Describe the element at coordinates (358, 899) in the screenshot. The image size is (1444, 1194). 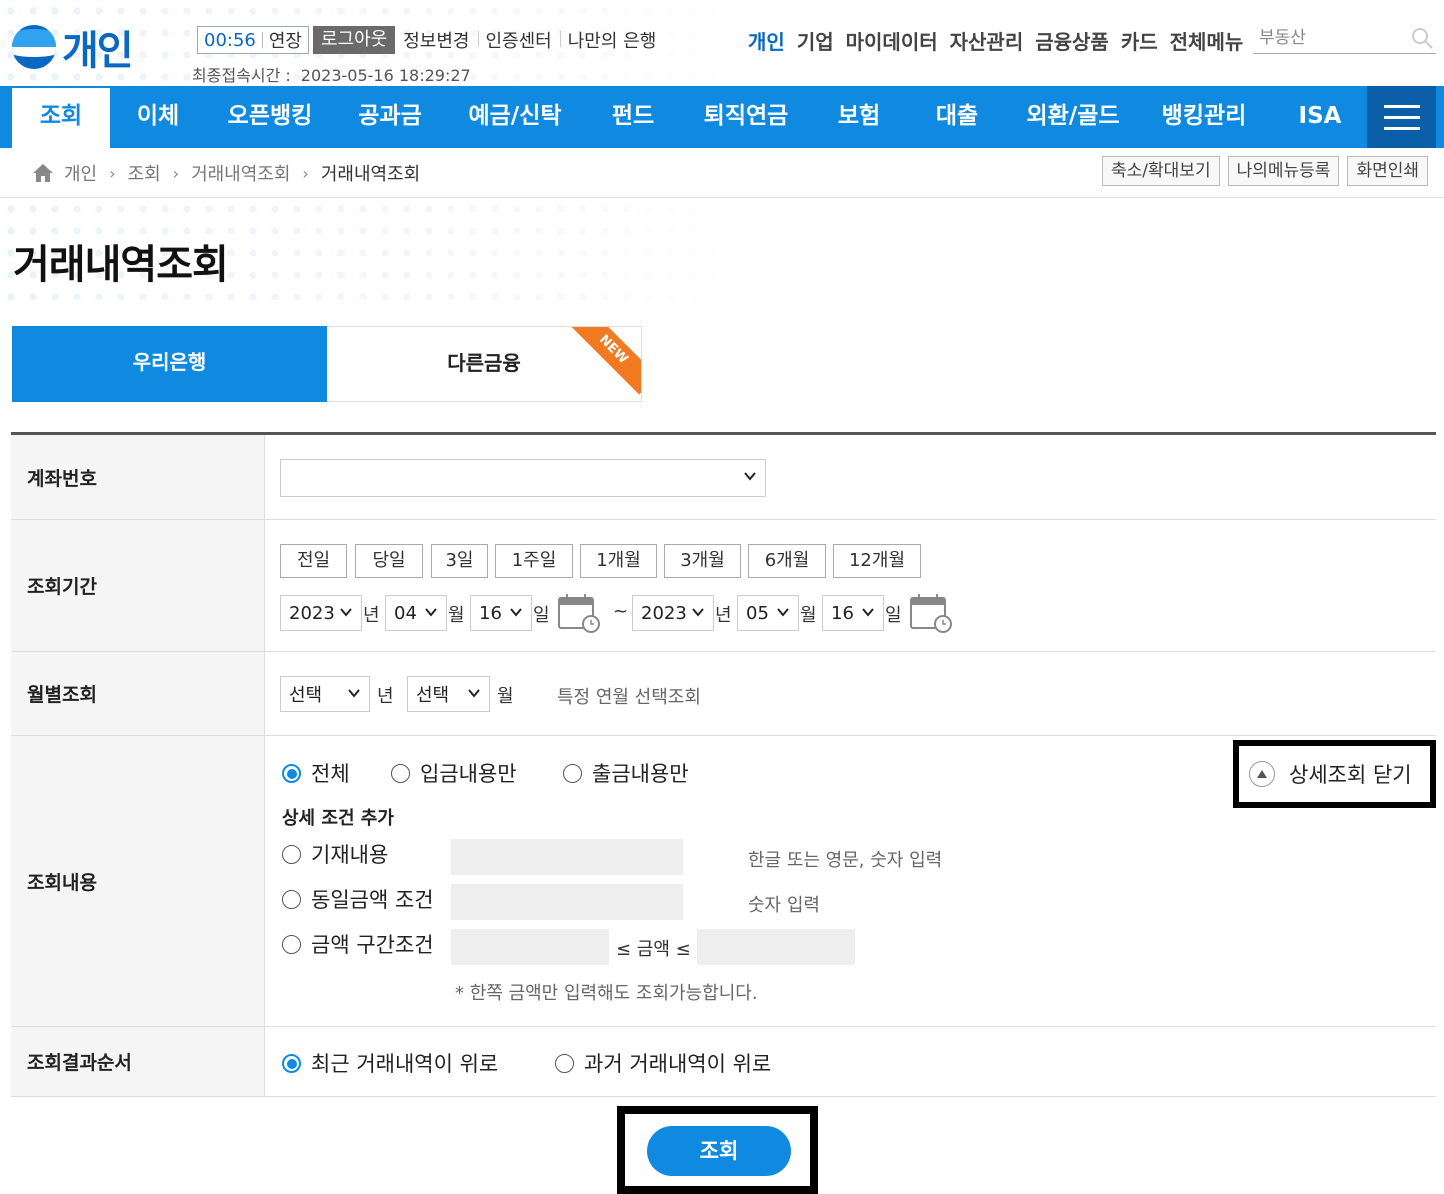
I see `radio-same-amount: 동일금액 조건` at that location.